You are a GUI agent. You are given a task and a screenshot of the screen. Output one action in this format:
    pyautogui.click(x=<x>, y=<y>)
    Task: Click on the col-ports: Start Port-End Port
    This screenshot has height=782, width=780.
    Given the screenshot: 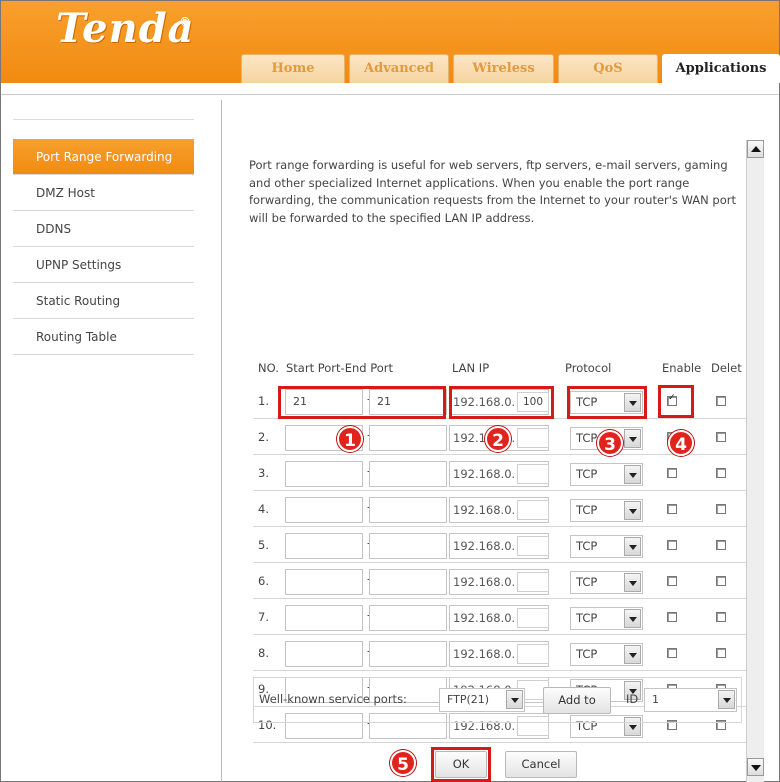 What is the action you would take?
    pyautogui.click(x=340, y=368)
    